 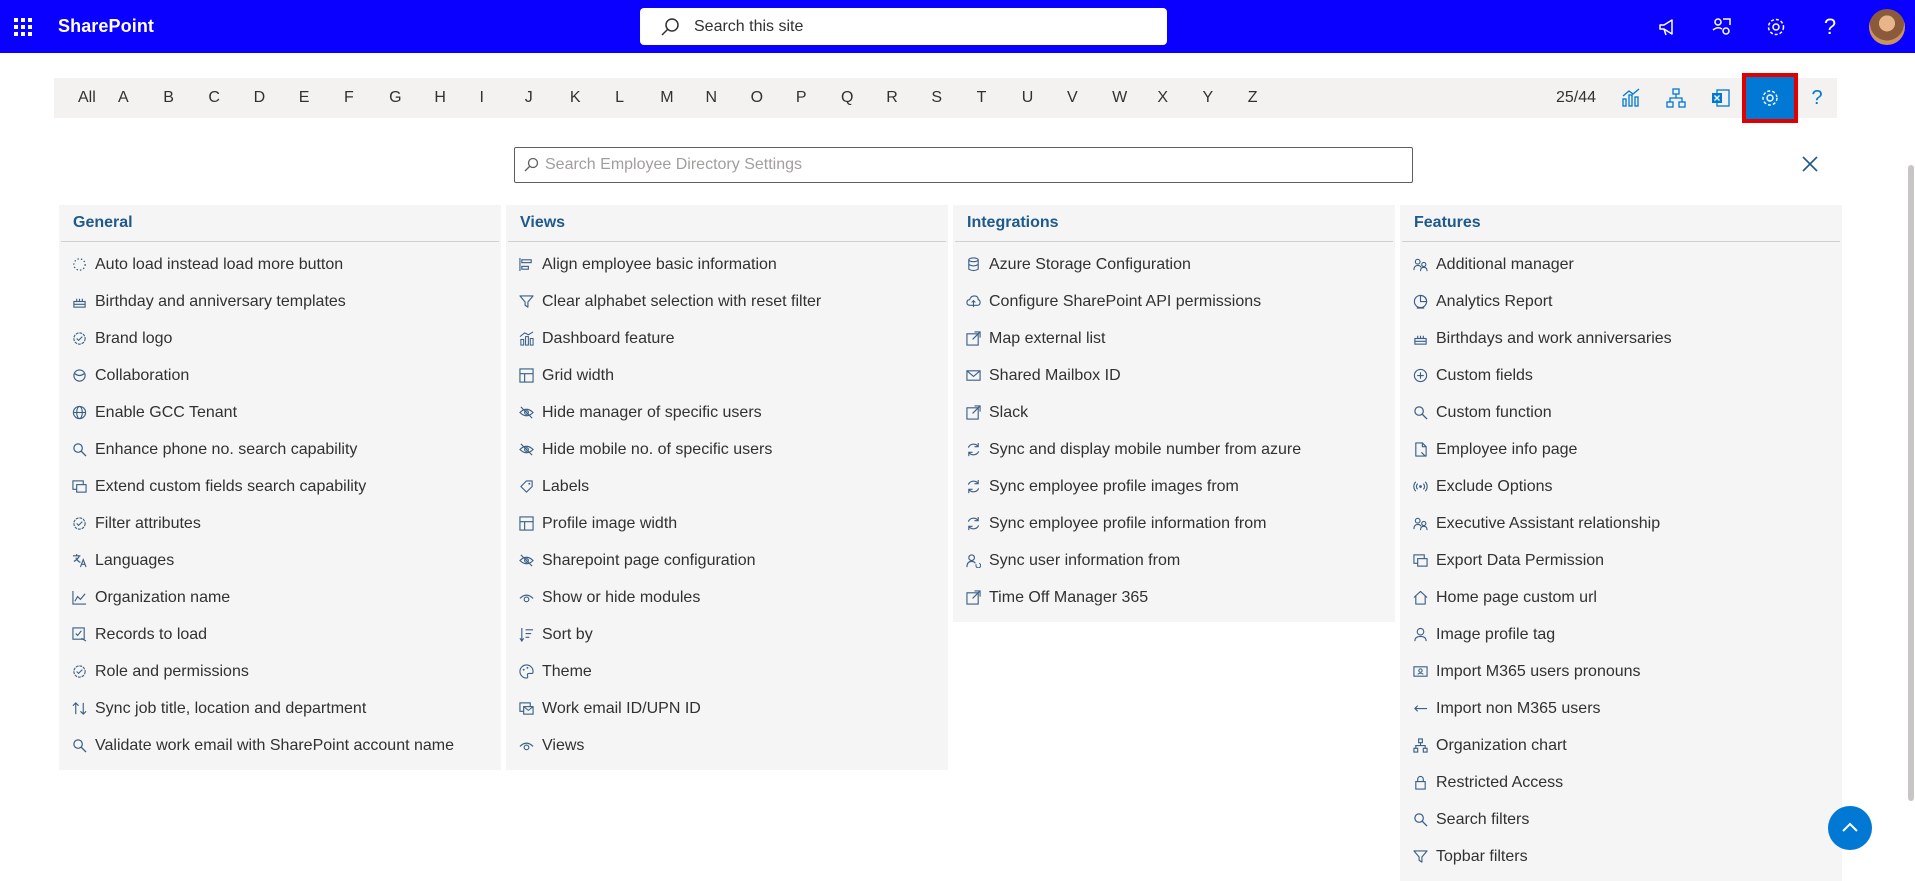 What do you see at coordinates (1621, 634) in the screenshot?
I see `settings-item-image-profile-tag: Image profile tag` at bounding box center [1621, 634].